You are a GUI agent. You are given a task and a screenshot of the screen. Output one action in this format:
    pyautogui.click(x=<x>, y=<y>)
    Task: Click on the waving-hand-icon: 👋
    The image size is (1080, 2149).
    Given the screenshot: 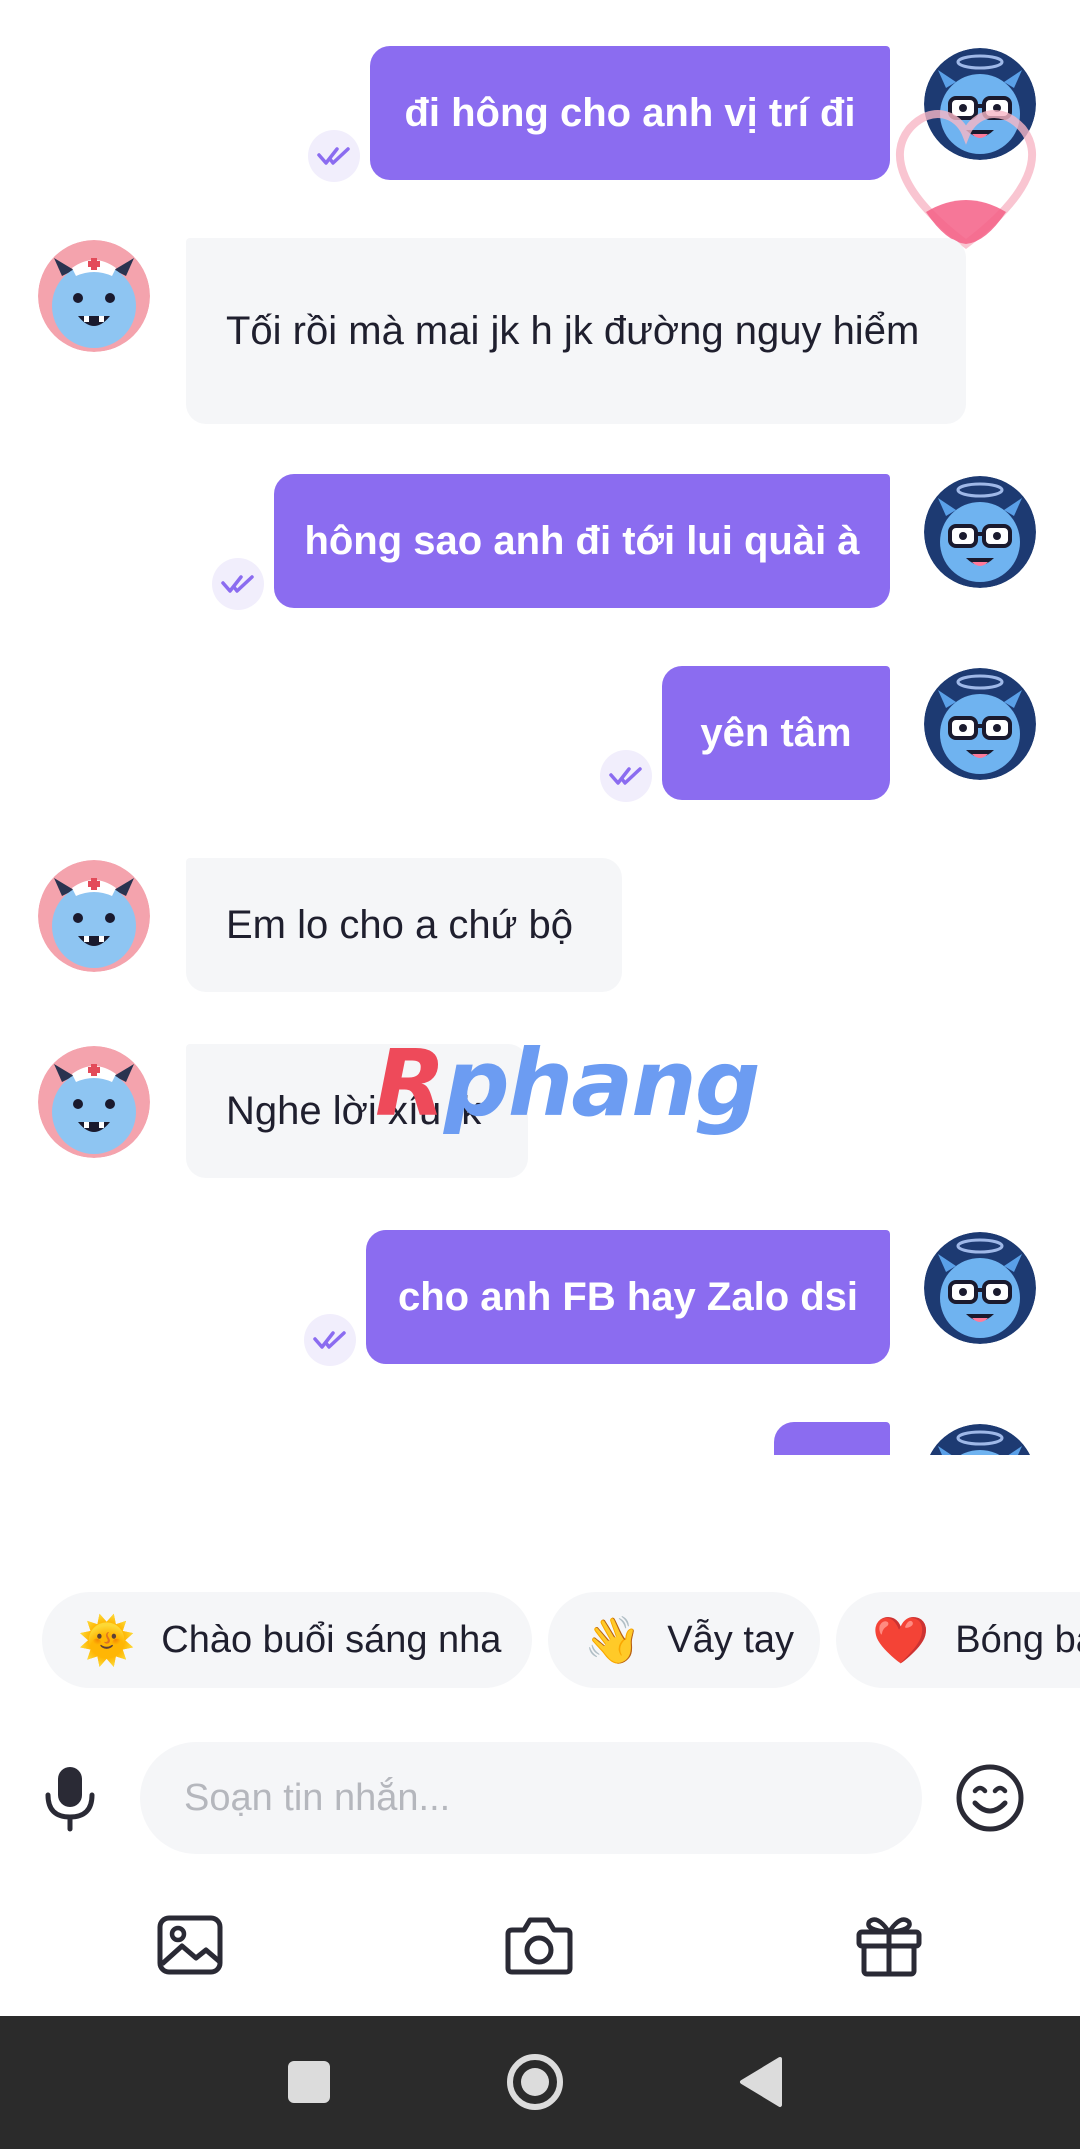 What is the action you would take?
    pyautogui.click(x=613, y=1639)
    